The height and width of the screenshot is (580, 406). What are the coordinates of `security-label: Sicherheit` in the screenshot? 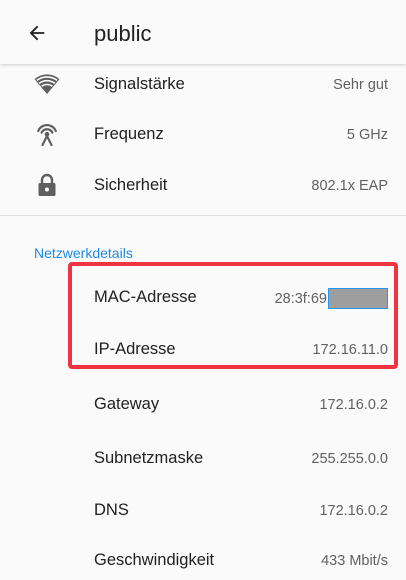 It's located at (131, 185).